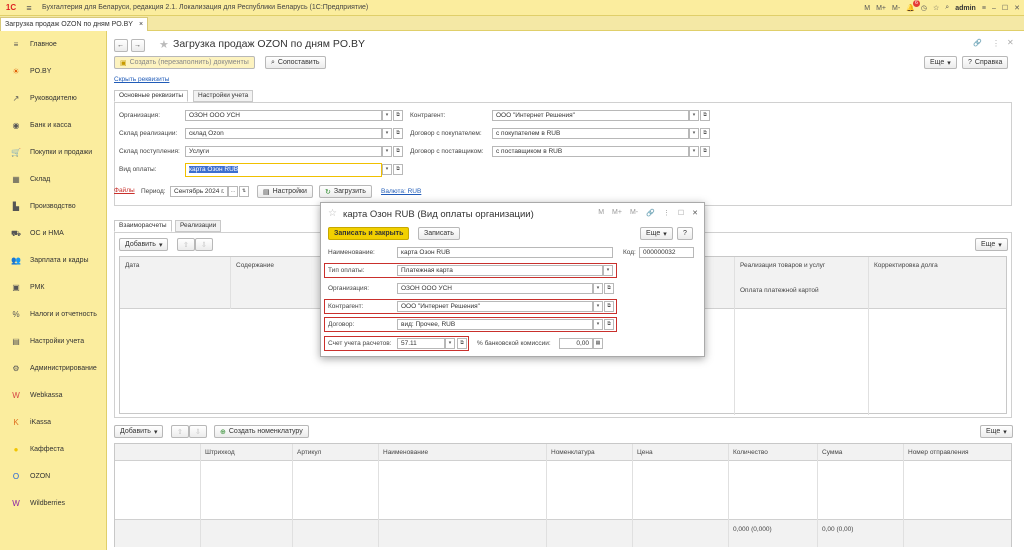  Describe the element at coordinates (1005, 8) in the screenshot. I see `maximize-icon: ☐` at that location.